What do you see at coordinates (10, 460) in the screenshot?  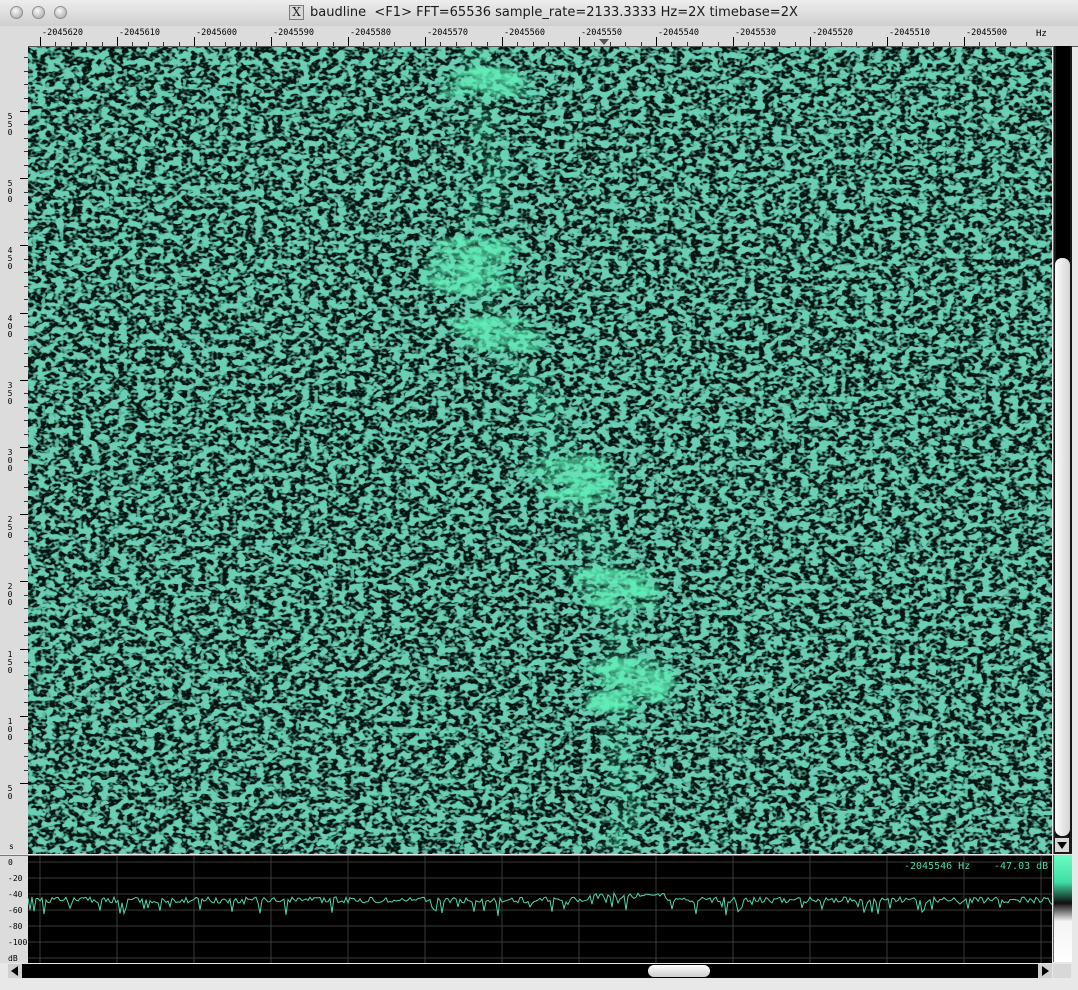 I see `time-tick-label: 300` at bounding box center [10, 460].